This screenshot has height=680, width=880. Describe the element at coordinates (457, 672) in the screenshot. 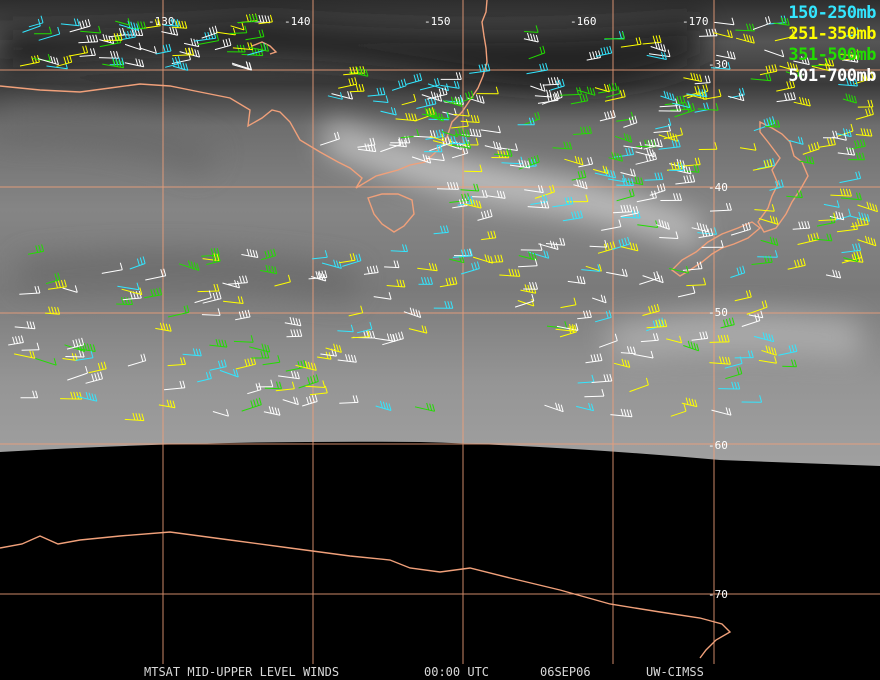

I see `time-label: 00:00 UTC` at that location.